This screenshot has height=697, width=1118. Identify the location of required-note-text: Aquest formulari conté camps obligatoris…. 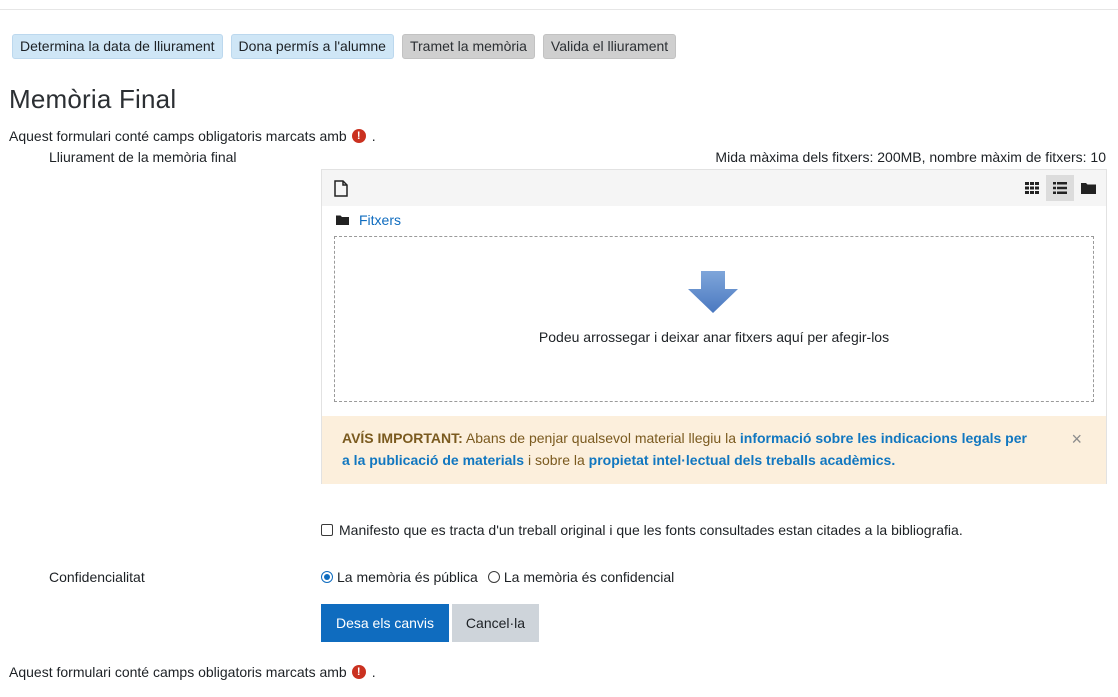
(178, 136).